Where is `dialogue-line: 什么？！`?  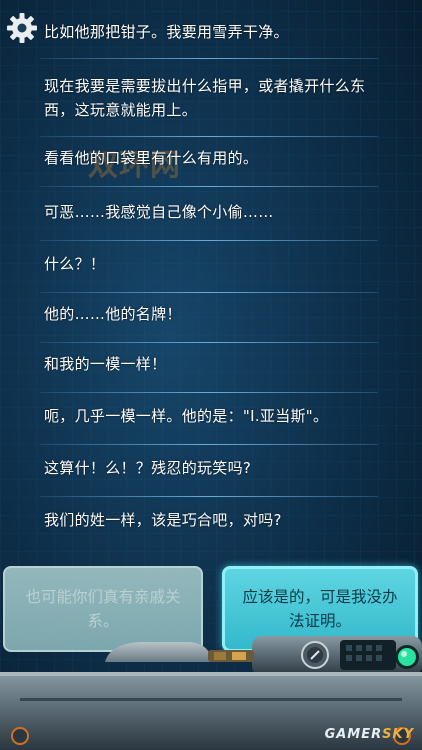
dialogue-line: 什么？！ is located at coordinates (75, 264).